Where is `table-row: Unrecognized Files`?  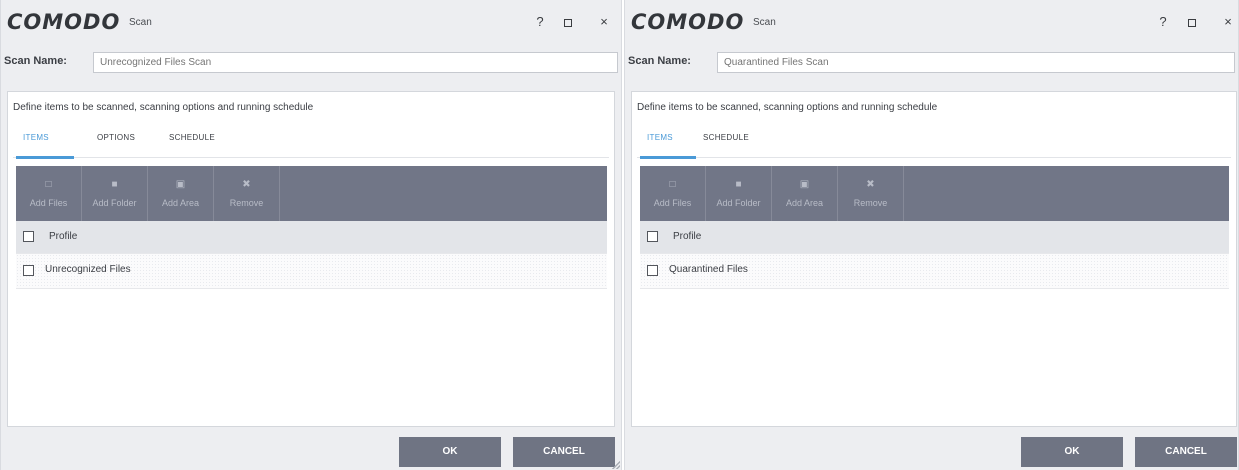
table-row: Unrecognized Files is located at coordinates (311, 271).